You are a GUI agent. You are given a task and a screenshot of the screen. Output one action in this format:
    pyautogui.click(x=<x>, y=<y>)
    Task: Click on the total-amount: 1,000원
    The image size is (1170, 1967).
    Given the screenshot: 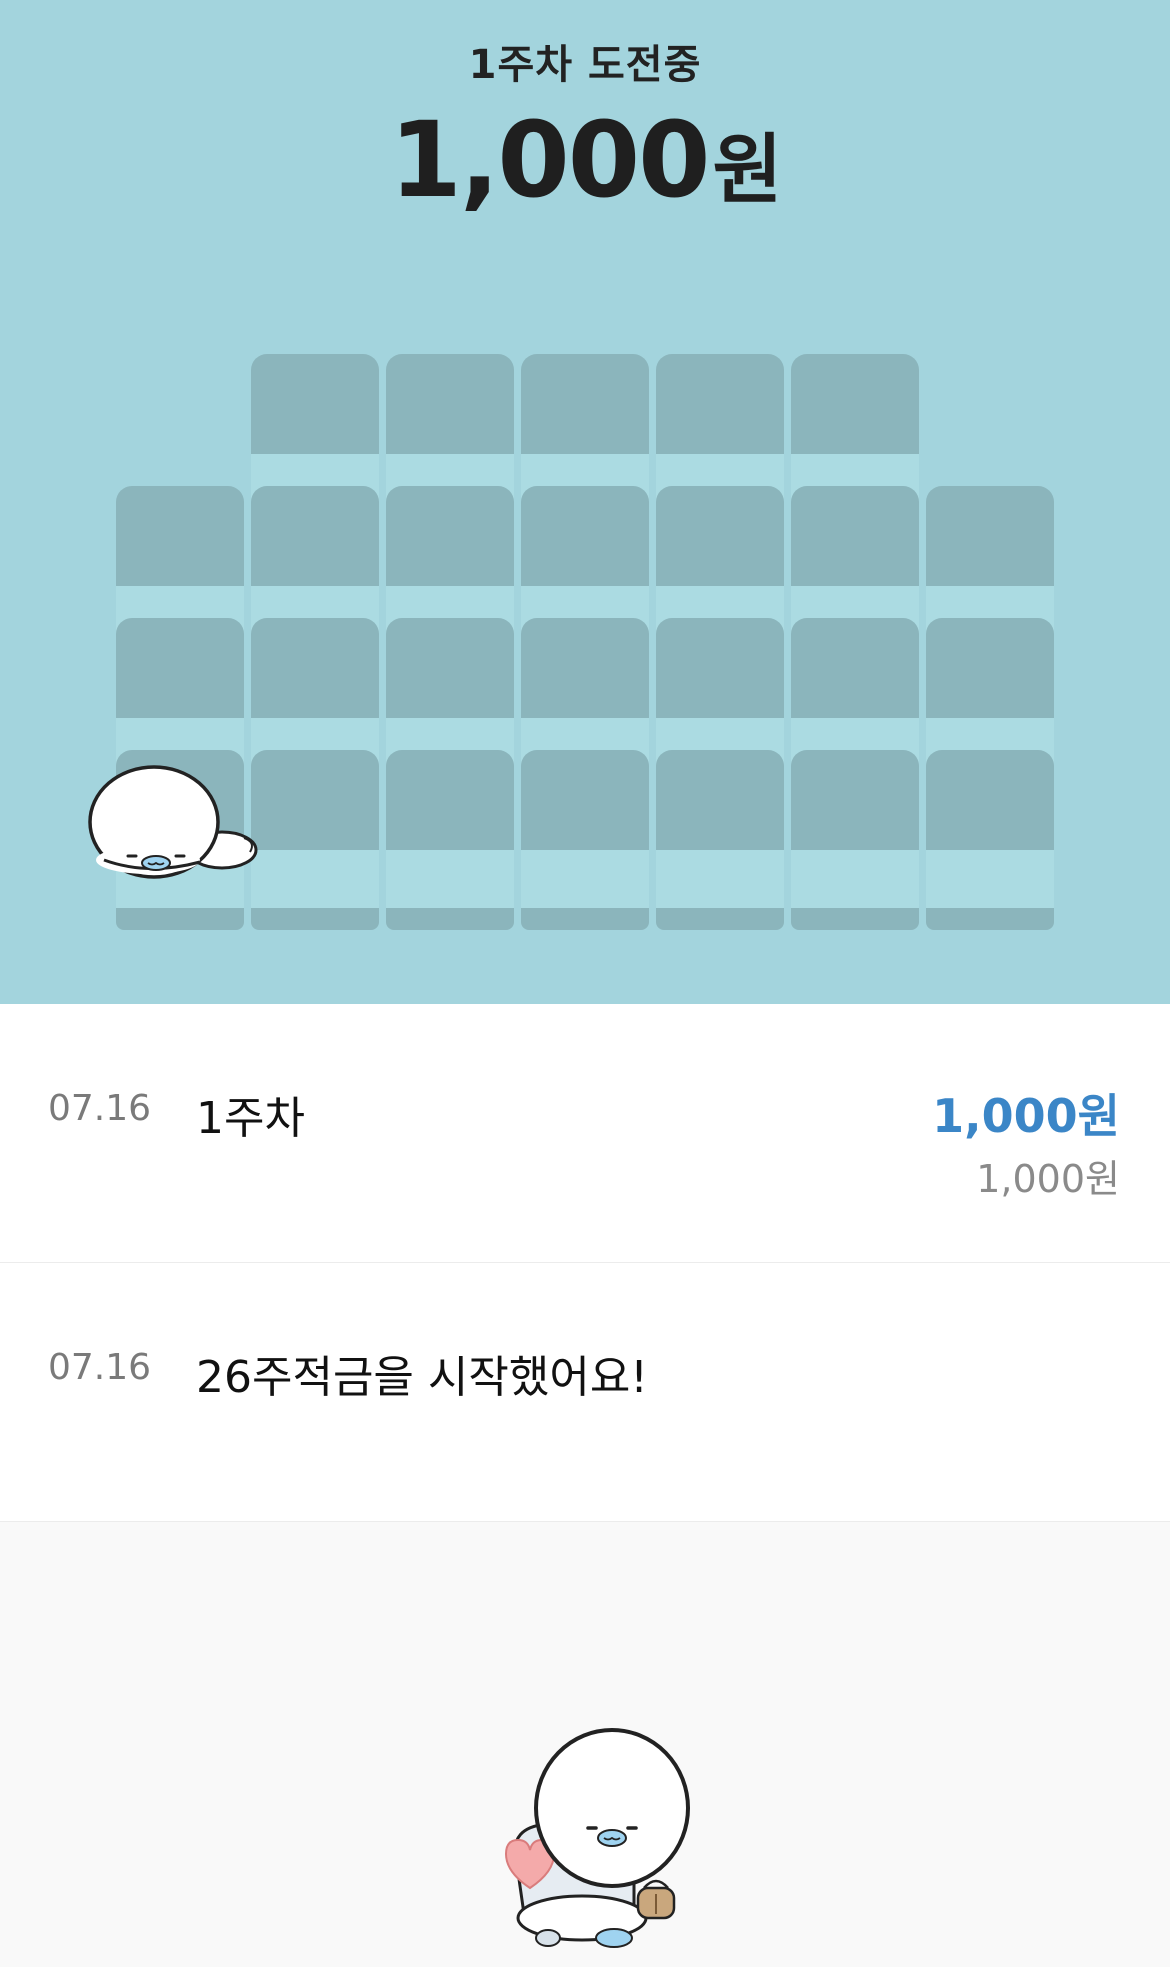 What is the action you would take?
    pyautogui.click(x=585, y=160)
    